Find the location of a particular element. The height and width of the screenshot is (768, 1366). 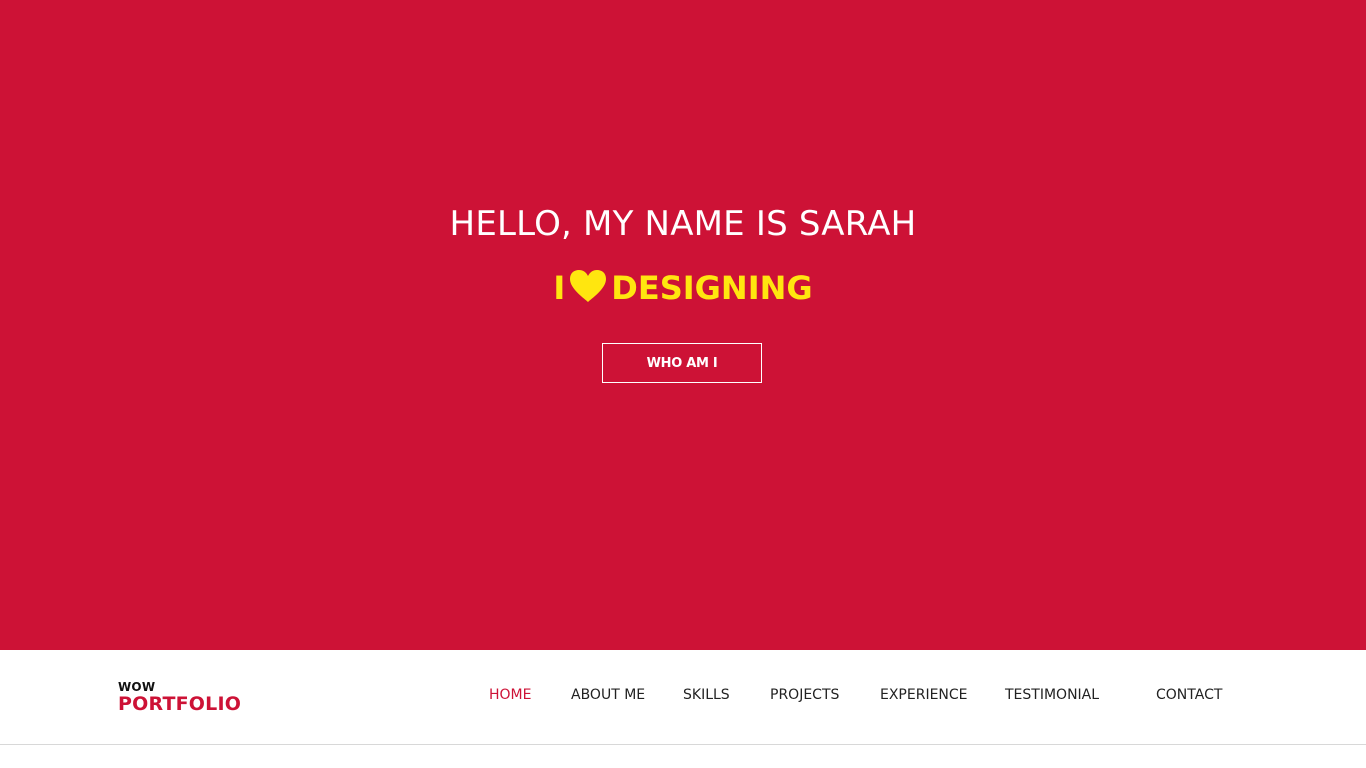

nav-item-home: HOME is located at coordinates (510, 695).